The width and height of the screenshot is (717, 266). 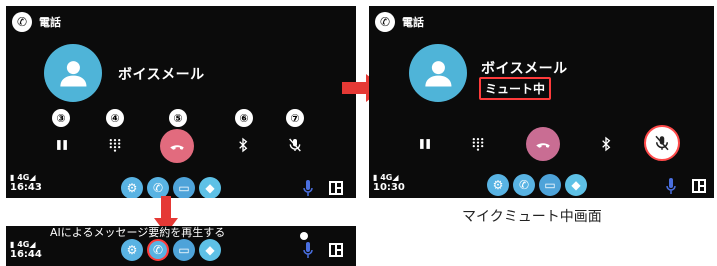 What do you see at coordinates (115, 118) in the screenshot?
I see `badge-4: ④` at bounding box center [115, 118].